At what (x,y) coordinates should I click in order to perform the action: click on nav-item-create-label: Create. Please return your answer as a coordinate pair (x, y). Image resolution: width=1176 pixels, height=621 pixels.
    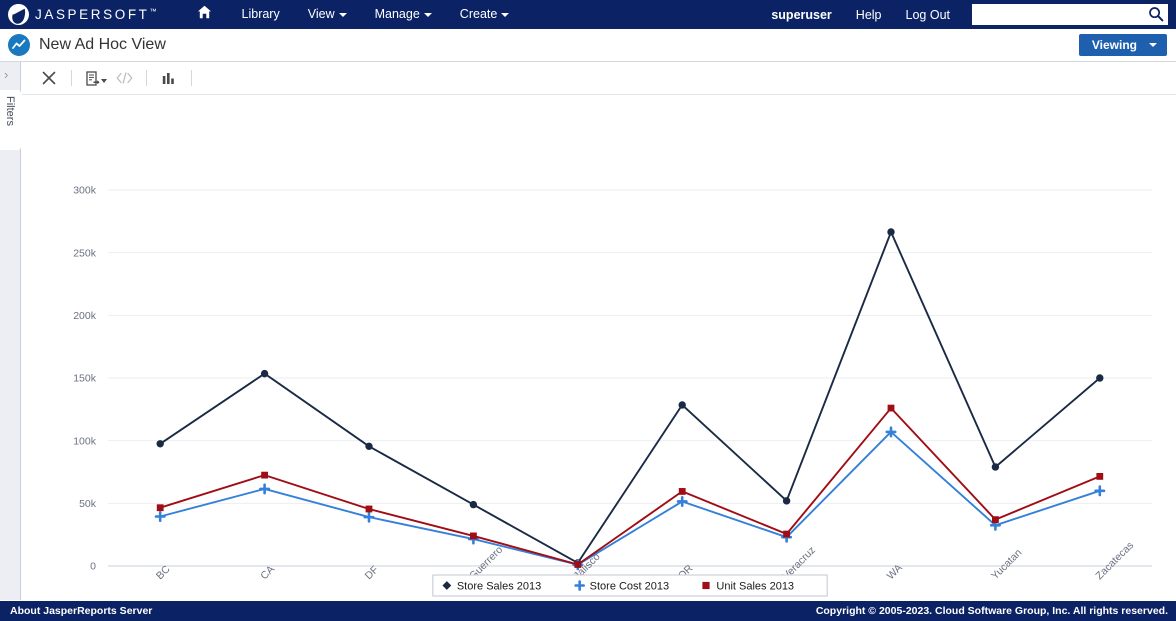
    Looking at the image, I should click on (478, 14).